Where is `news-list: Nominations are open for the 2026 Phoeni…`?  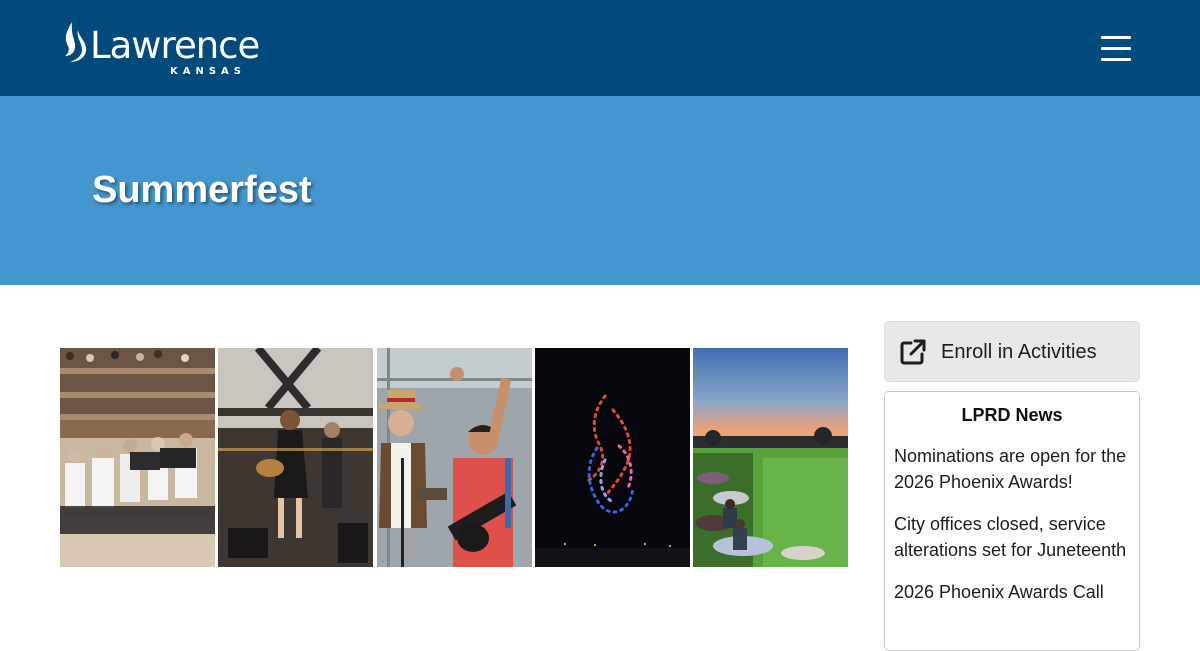 news-list: Nominations are open for the 2026 Phoeni… is located at coordinates (1014, 533).